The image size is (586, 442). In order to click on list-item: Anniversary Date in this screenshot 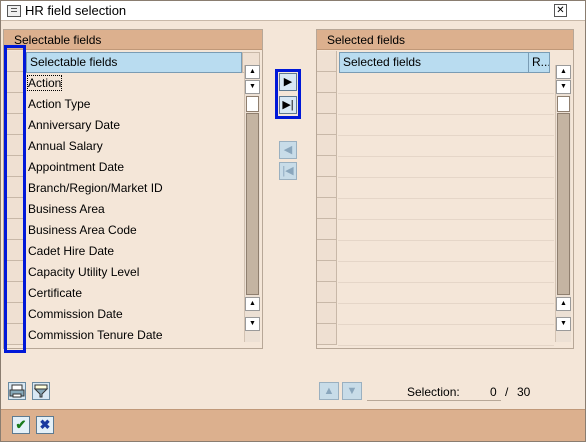, I will do `click(133, 125)`.